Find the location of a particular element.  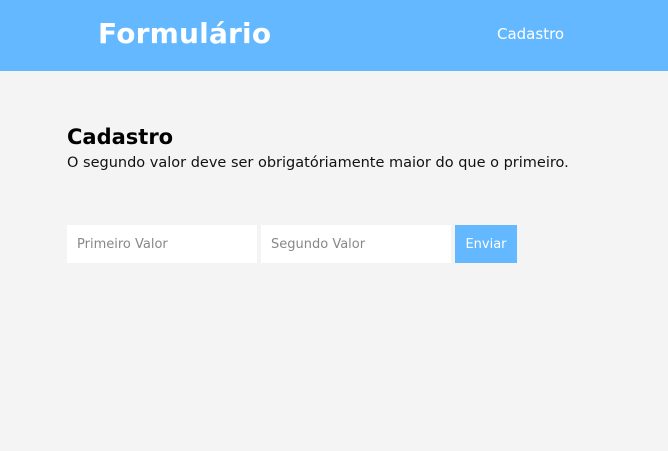

page-title: Cadastro is located at coordinates (120, 137).